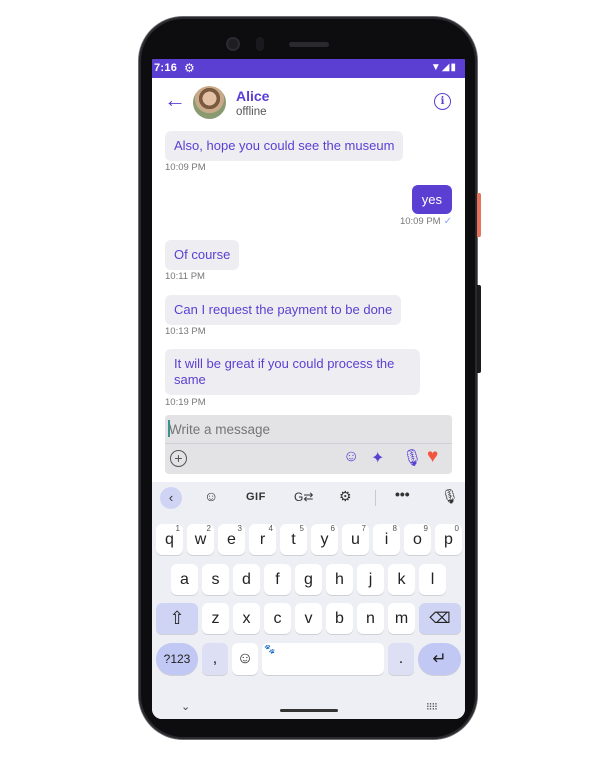 Image resolution: width=612 pixels, height=761 pixels. What do you see at coordinates (324, 539) in the screenshot?
I see `key-y: y6` at bounding box center [324, 539].